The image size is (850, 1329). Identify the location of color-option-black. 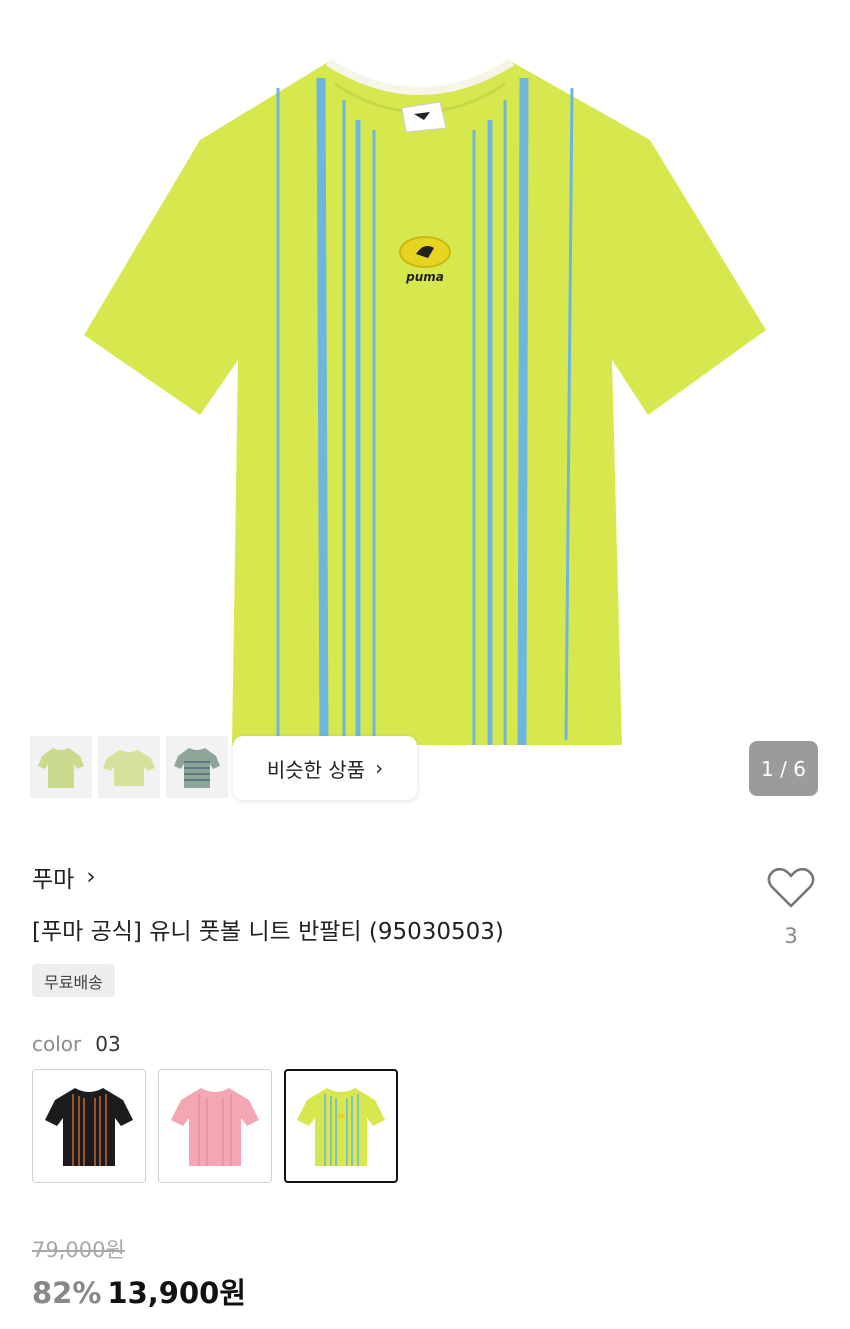
(89, 1126).